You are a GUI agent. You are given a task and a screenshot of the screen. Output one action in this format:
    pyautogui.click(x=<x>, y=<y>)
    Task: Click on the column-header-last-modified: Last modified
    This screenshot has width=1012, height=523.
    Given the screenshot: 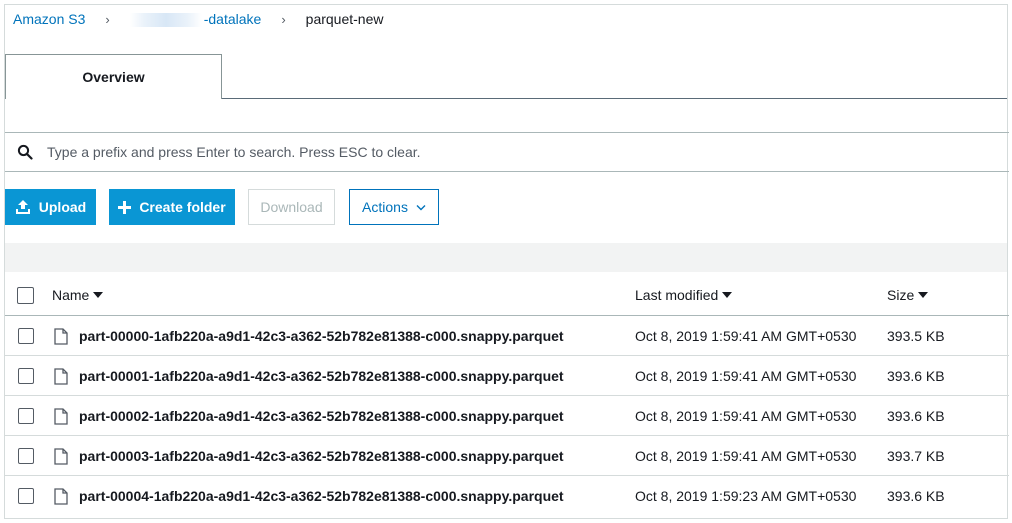 What is the action you would take?
    pyautogui.click(x=684, y=295)
    